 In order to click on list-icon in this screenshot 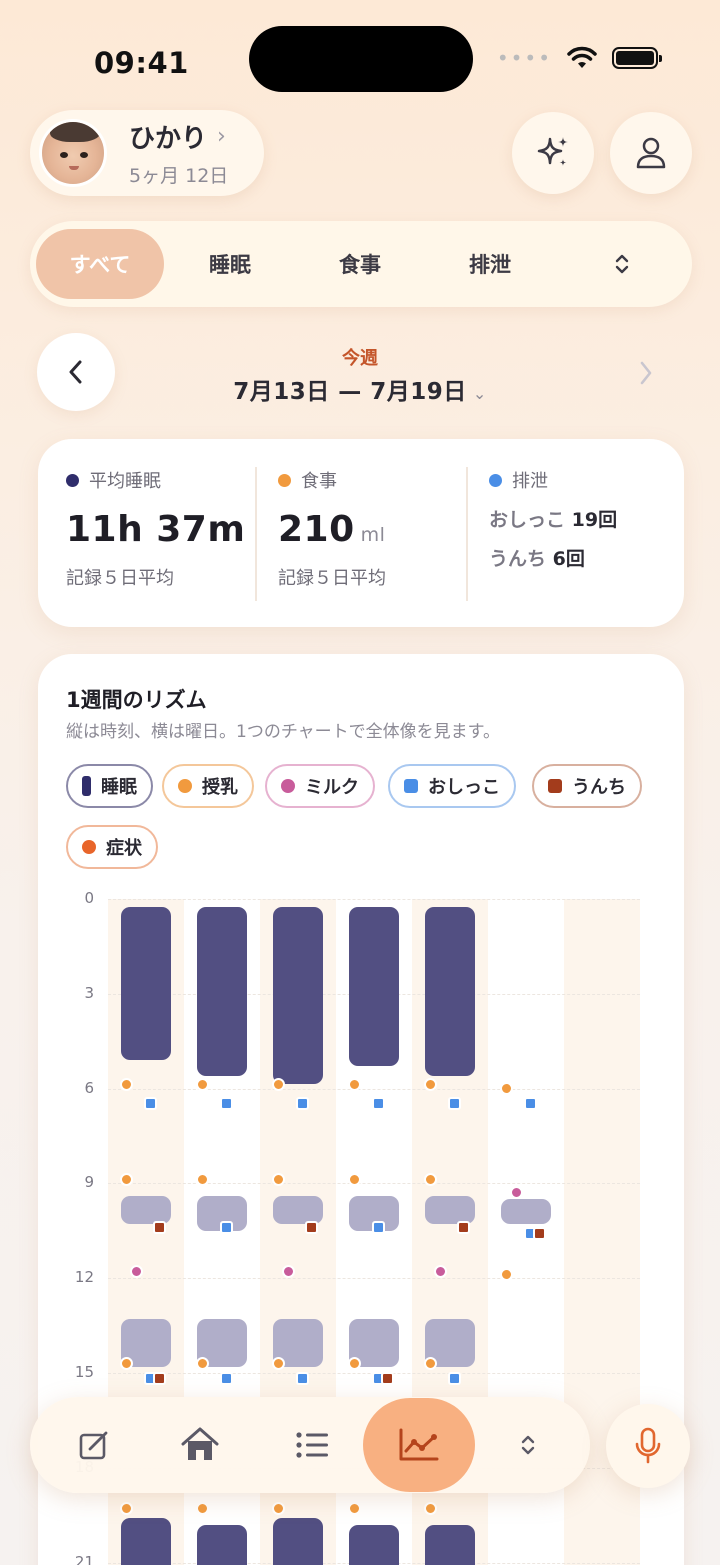, I will do `click(312, 1445)`.